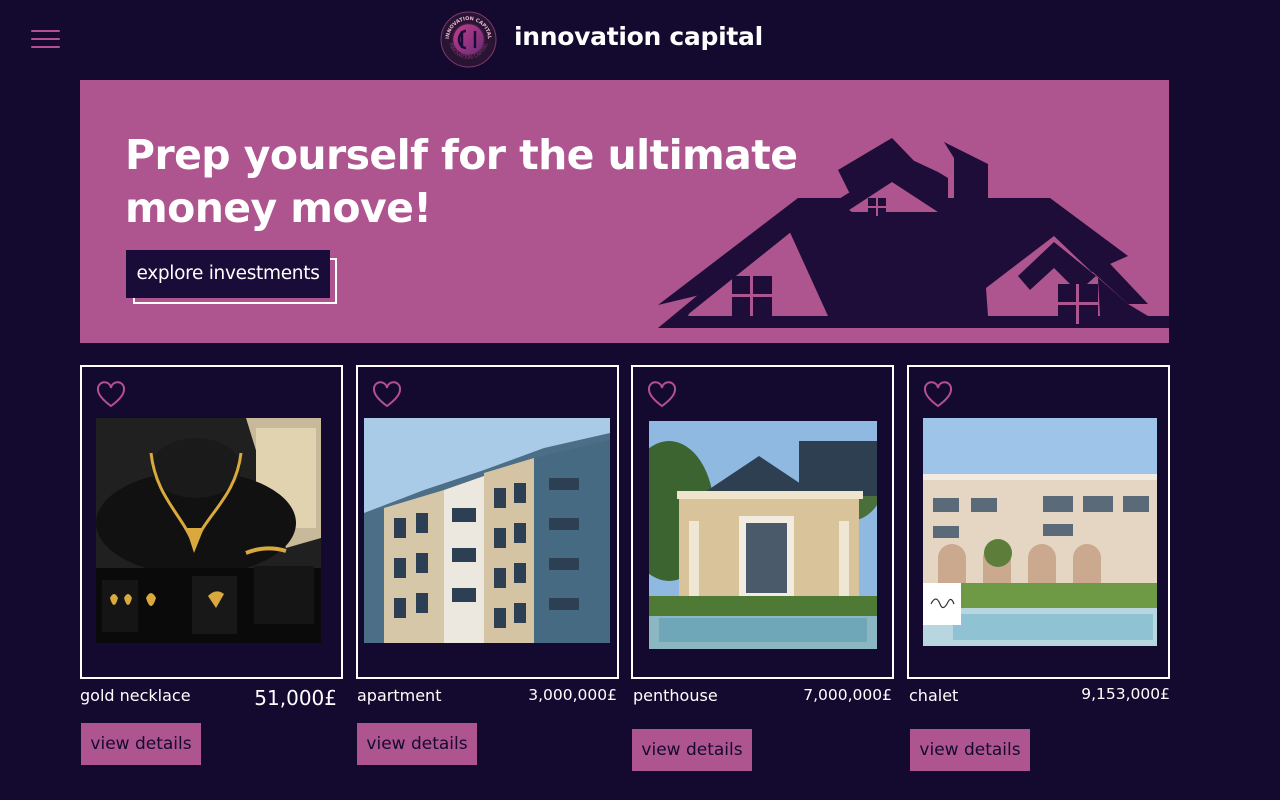 Image resolution: width=1280 pixels, height=800 pixels. I want to click on listing-price: 7,000,000£, so click(847, 695).